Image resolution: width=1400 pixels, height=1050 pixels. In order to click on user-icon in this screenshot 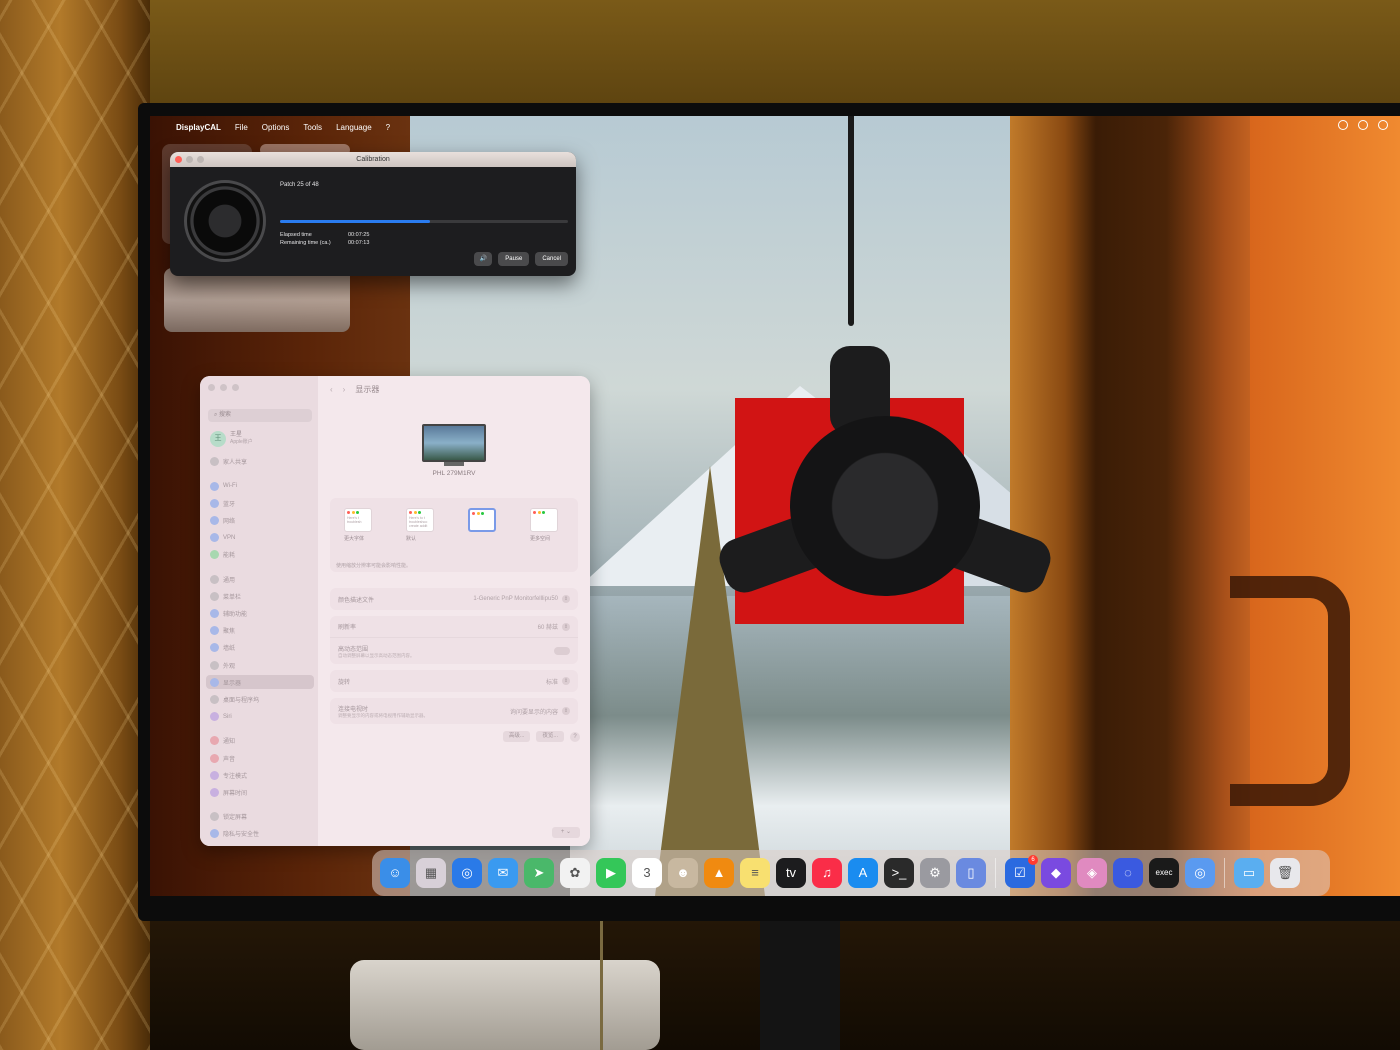, I will do `click(1363, 125)`.